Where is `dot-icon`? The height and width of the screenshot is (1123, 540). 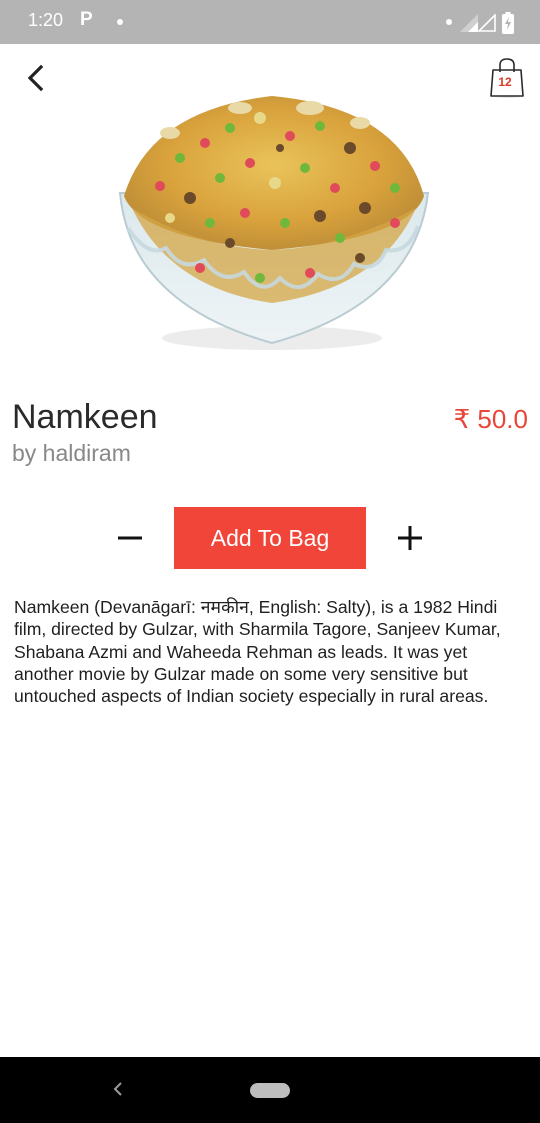 dot-icon is located at coordinates (449, 22).